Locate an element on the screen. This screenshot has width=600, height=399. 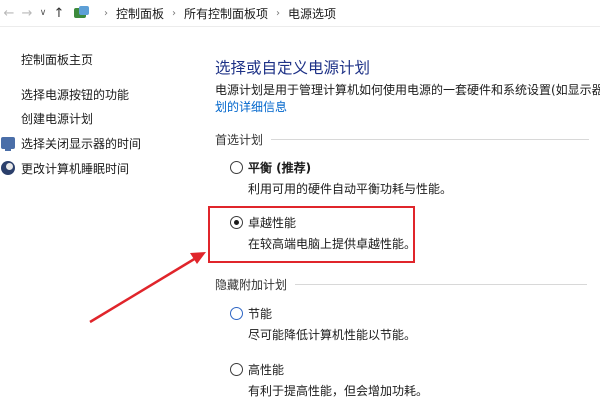
breadcrumb: › 控制面板 › 所有控制面板项 › 电源选项 is located at coordinates (205, 13).